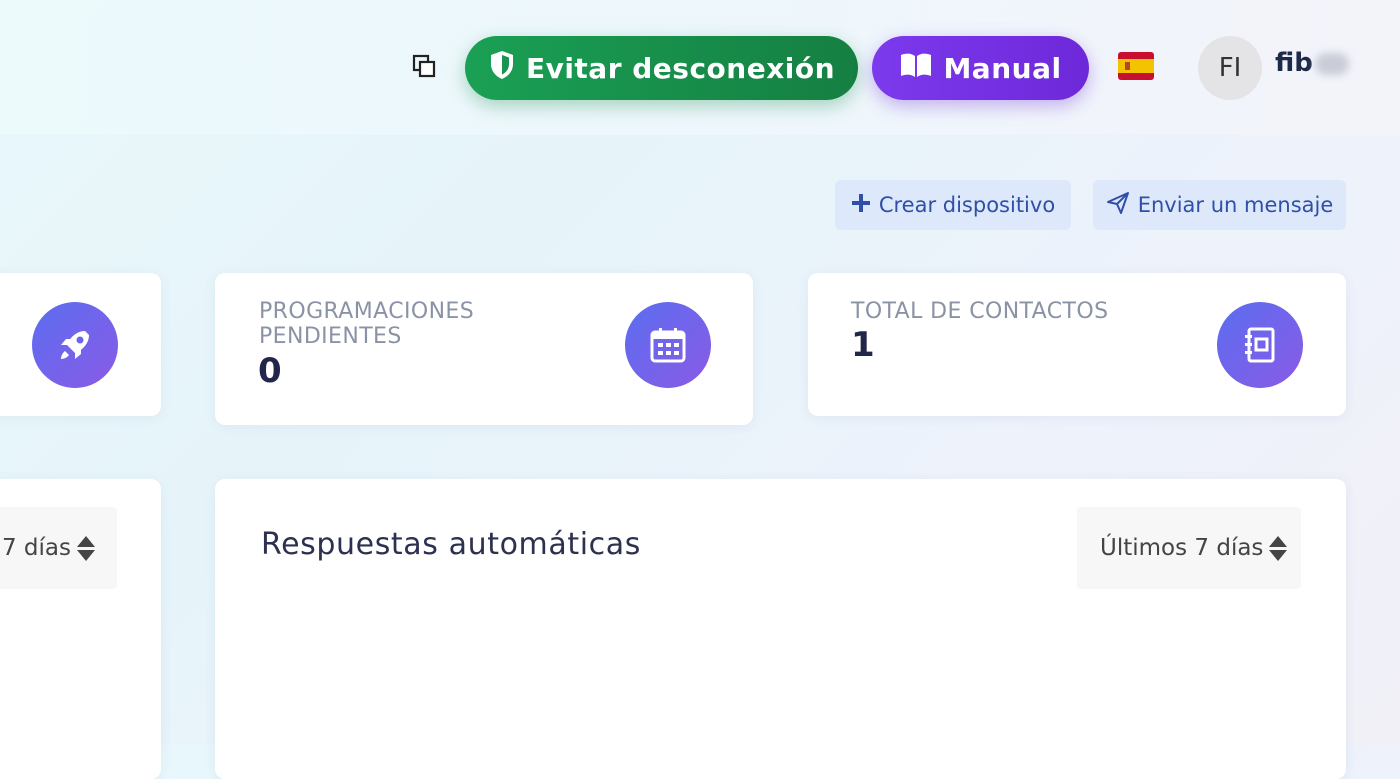 Image resolution: width=1400 pixels, height=779 pixels. What do you see at coordinates (80, 629) in the screenshot?
I see `chart-panel-partial: Últimos 7 días` at bounding box center [80, 629].